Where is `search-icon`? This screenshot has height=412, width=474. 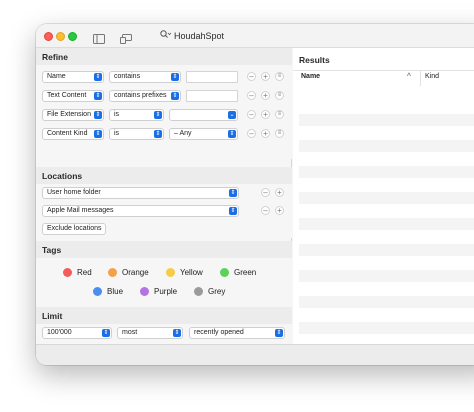 search-icon is located at coordinates (166, 35).